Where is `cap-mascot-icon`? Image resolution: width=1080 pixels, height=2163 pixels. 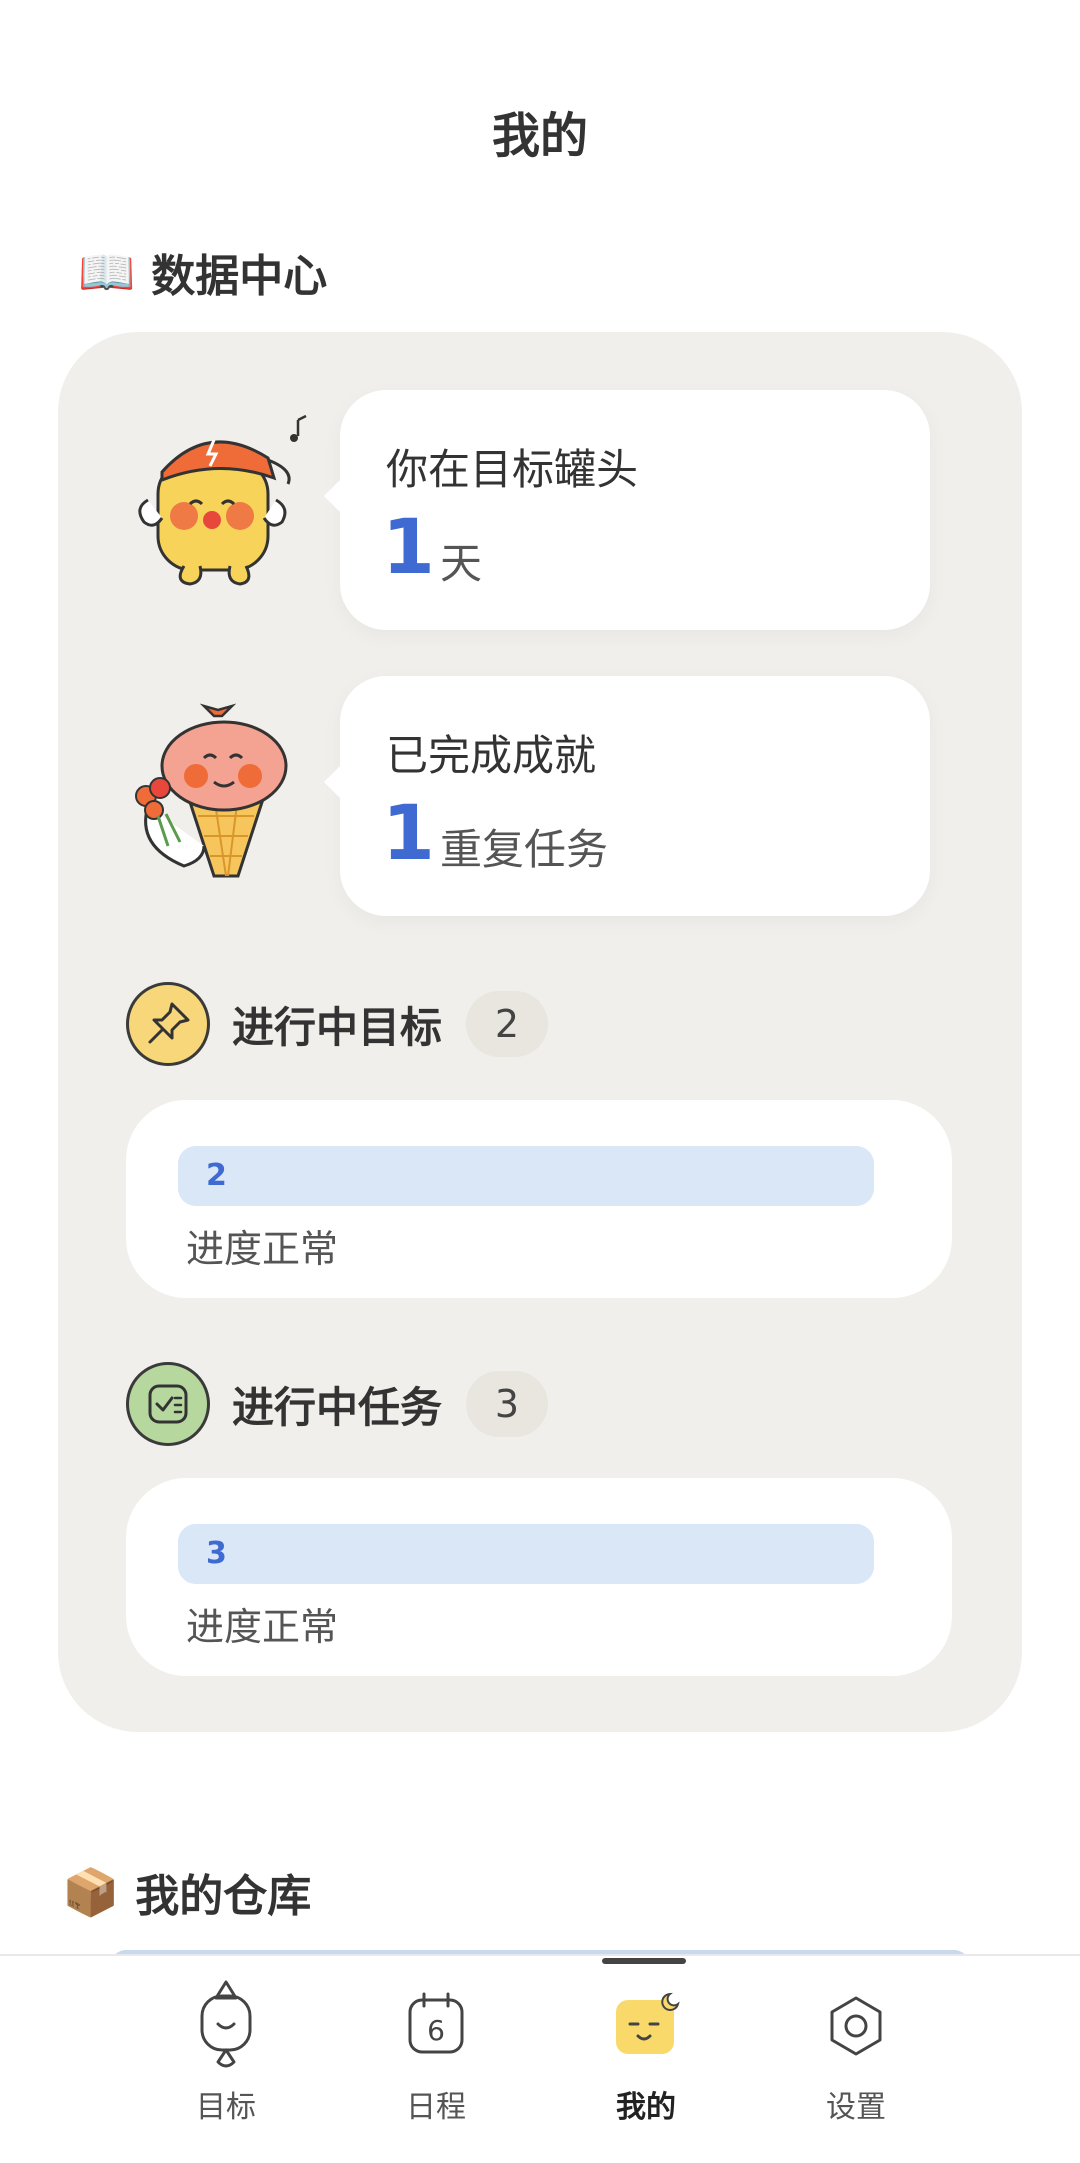 cap-mascot-icon is located at coordinates (222, 500).